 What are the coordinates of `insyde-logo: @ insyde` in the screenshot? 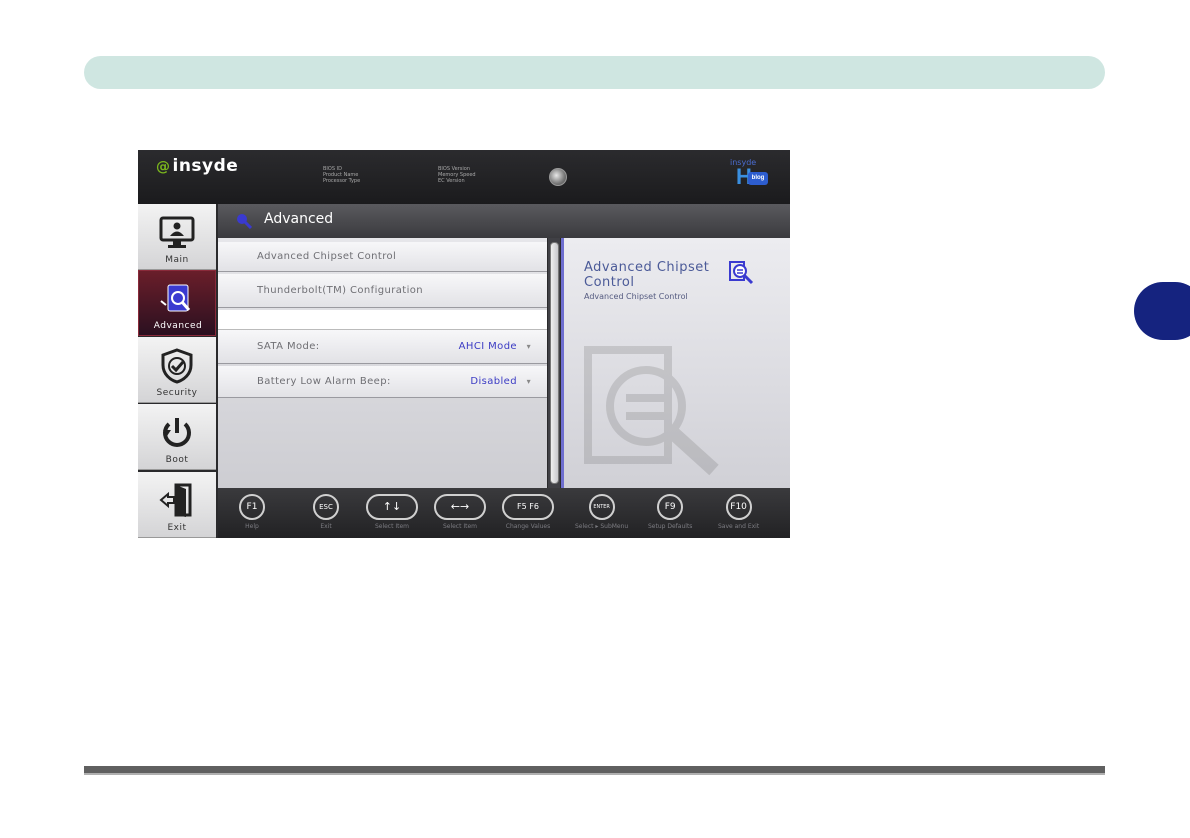 It's located at (197, 166).